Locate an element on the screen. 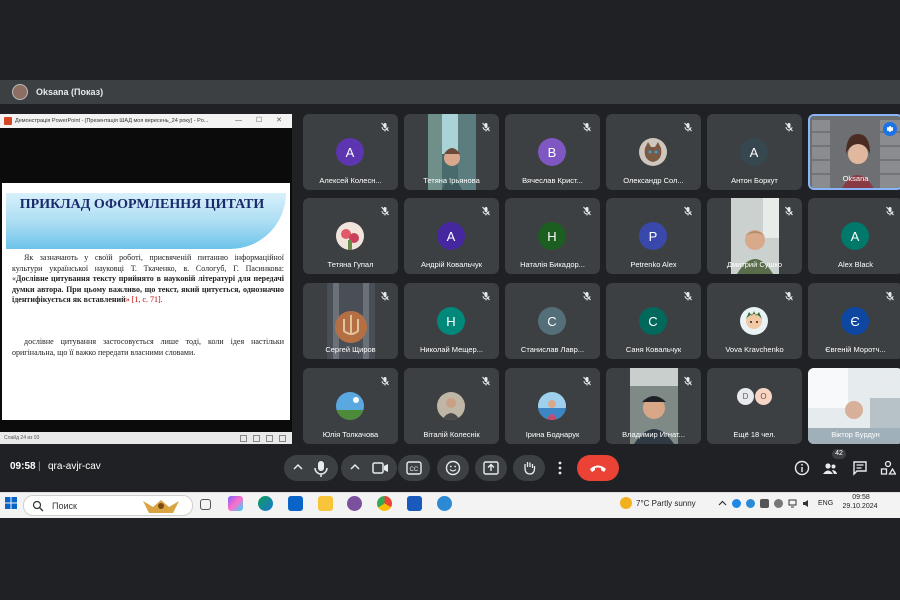  activities-icon is located at coordinates (888, 468).